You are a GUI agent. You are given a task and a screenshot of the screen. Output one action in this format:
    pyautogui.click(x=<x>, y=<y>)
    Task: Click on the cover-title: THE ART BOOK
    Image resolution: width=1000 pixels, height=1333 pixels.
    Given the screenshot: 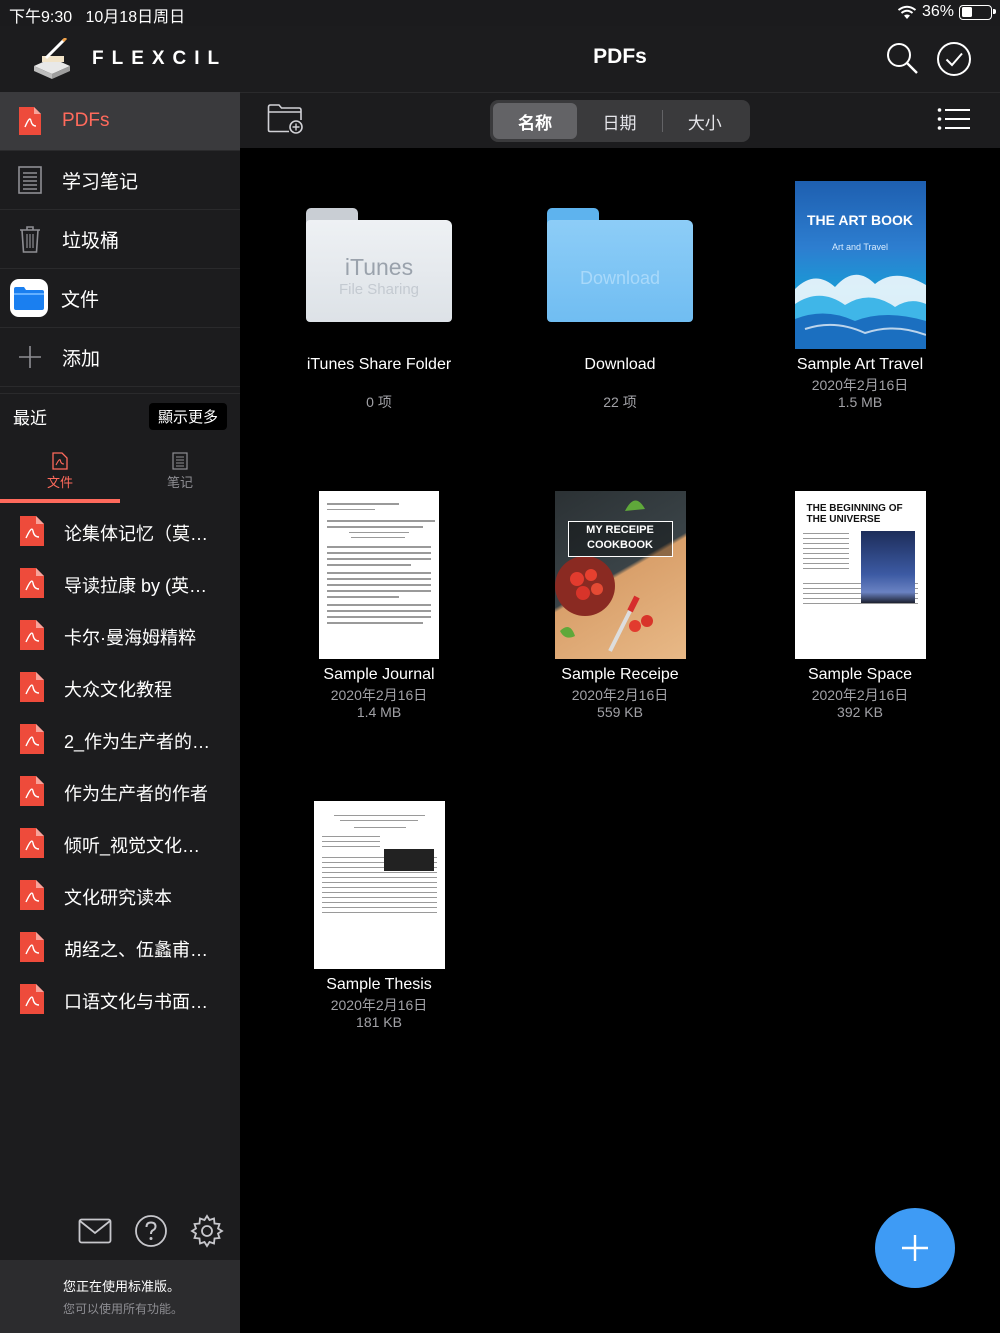 What is the action you would take?
    pyautogui.click(x=860, y=220)
    